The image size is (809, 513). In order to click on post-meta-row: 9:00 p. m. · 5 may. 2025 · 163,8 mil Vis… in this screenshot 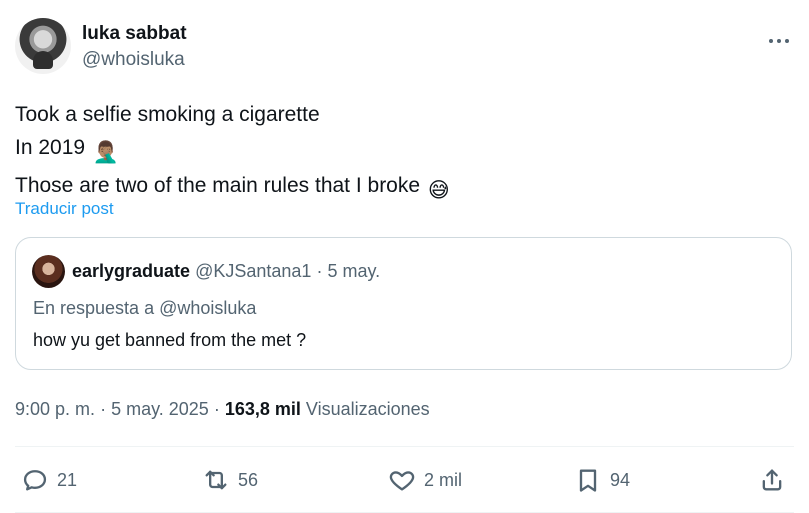, I will do `click(222, 409)`.